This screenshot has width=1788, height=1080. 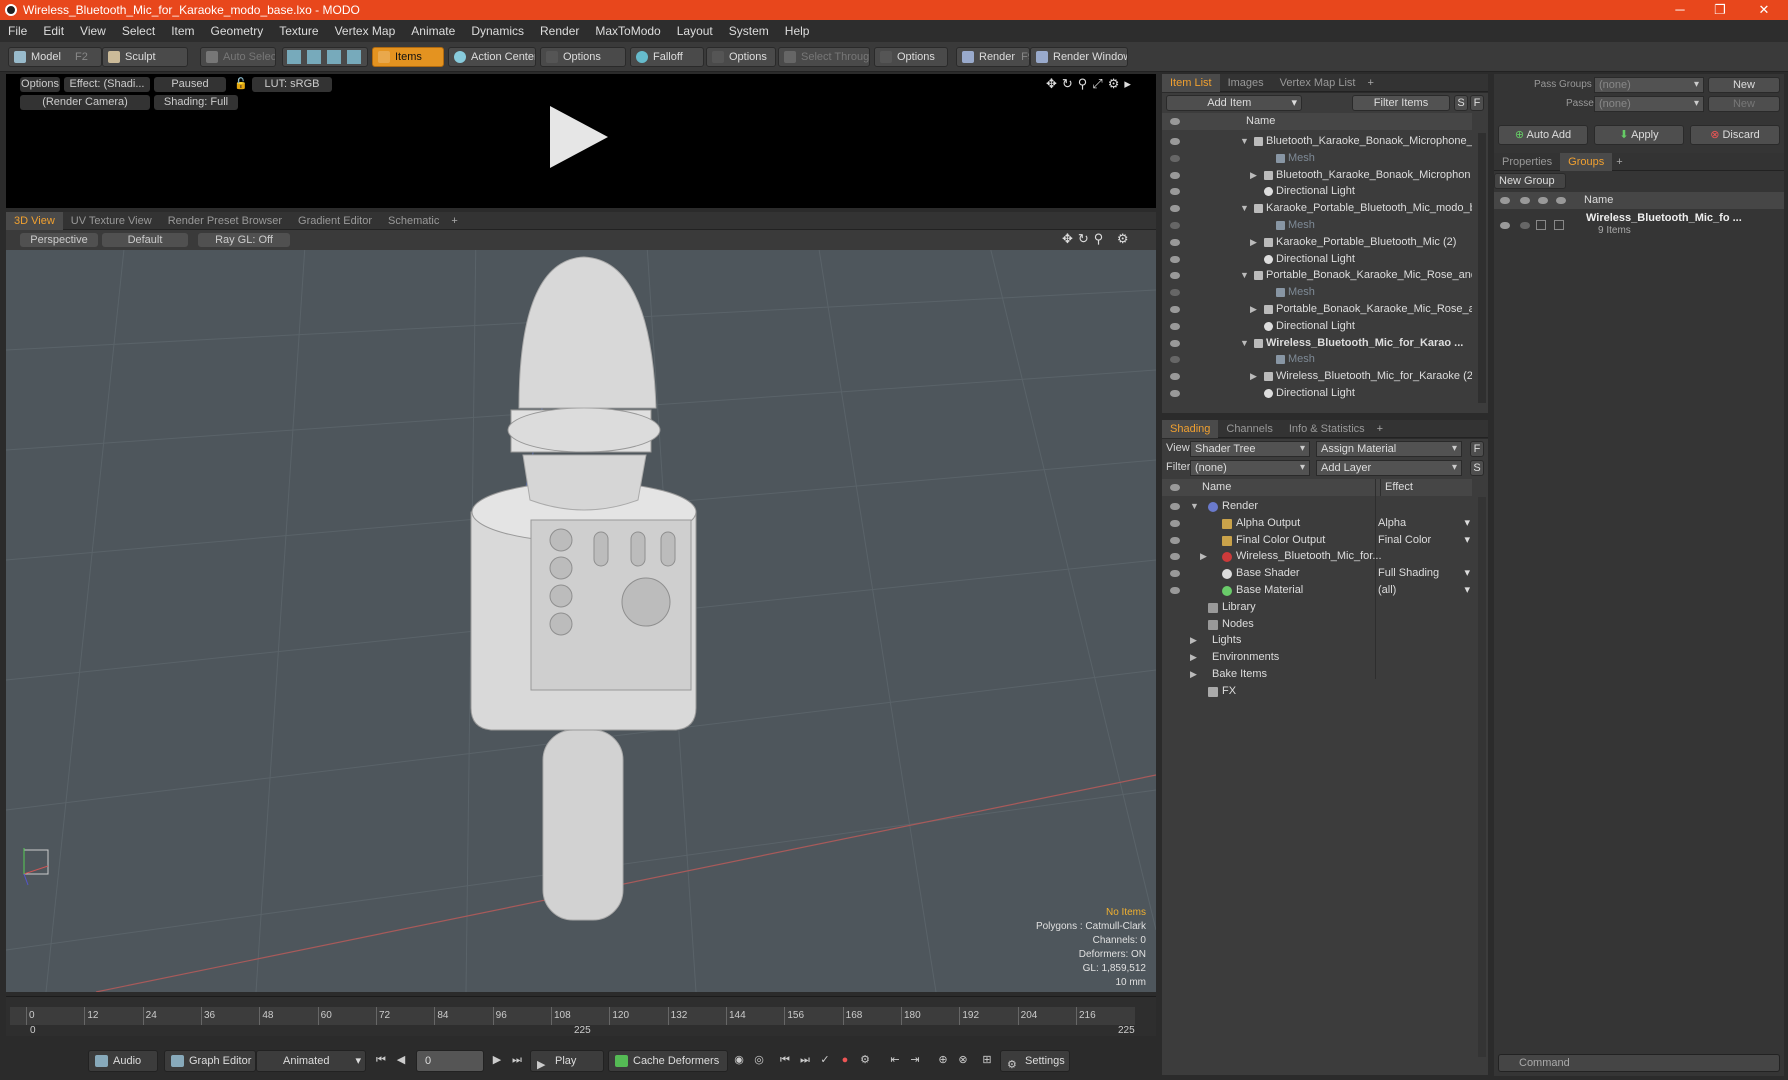 What do you see at coordinates (1649, 85) in the screenshot?
I see `pass-groups-dropdown: (none)` at bounding box center [1649, 85].